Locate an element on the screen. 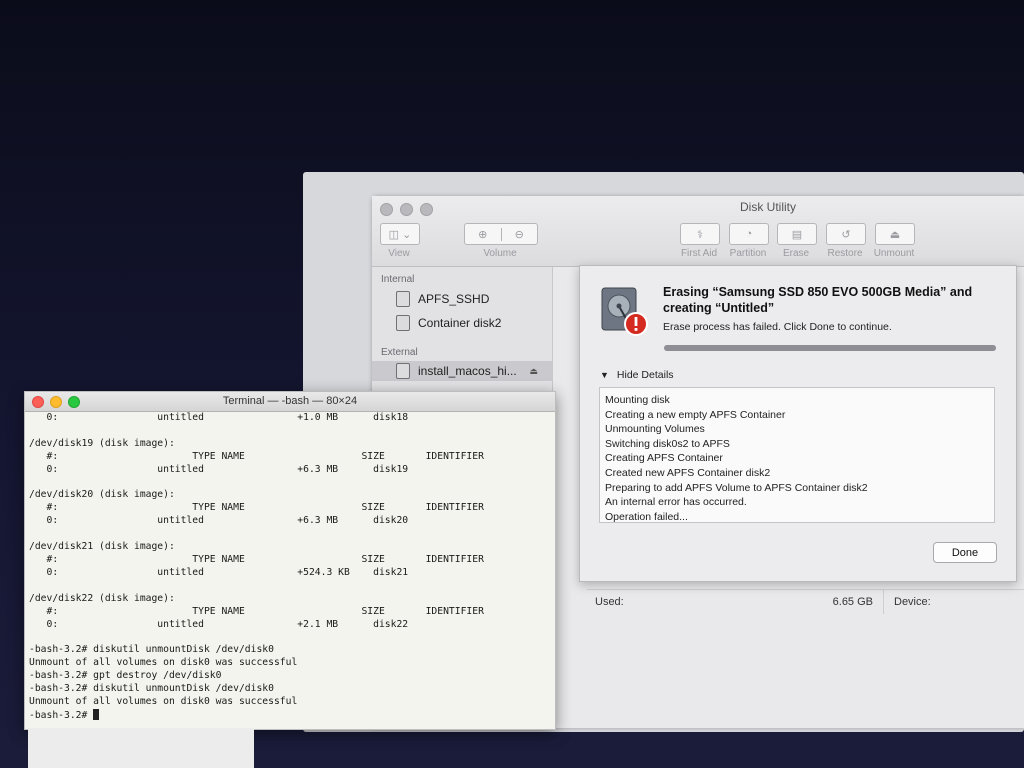  remove-volume-icon: ⊖ is located at coordinates (520, 234).